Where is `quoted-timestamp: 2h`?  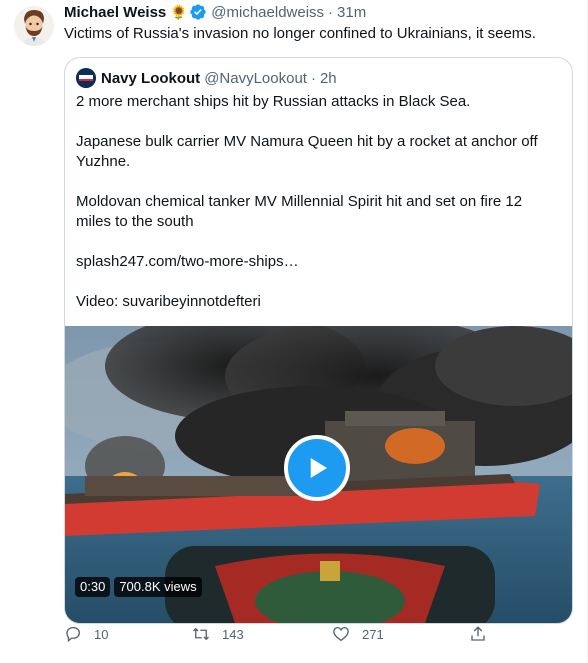 quoted-timestamp: 2h is located at coordinates (328, 78).